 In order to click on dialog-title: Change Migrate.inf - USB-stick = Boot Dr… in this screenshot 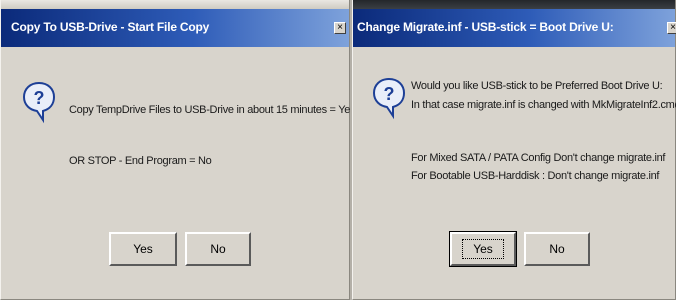, I will do `click(485, 27)`.